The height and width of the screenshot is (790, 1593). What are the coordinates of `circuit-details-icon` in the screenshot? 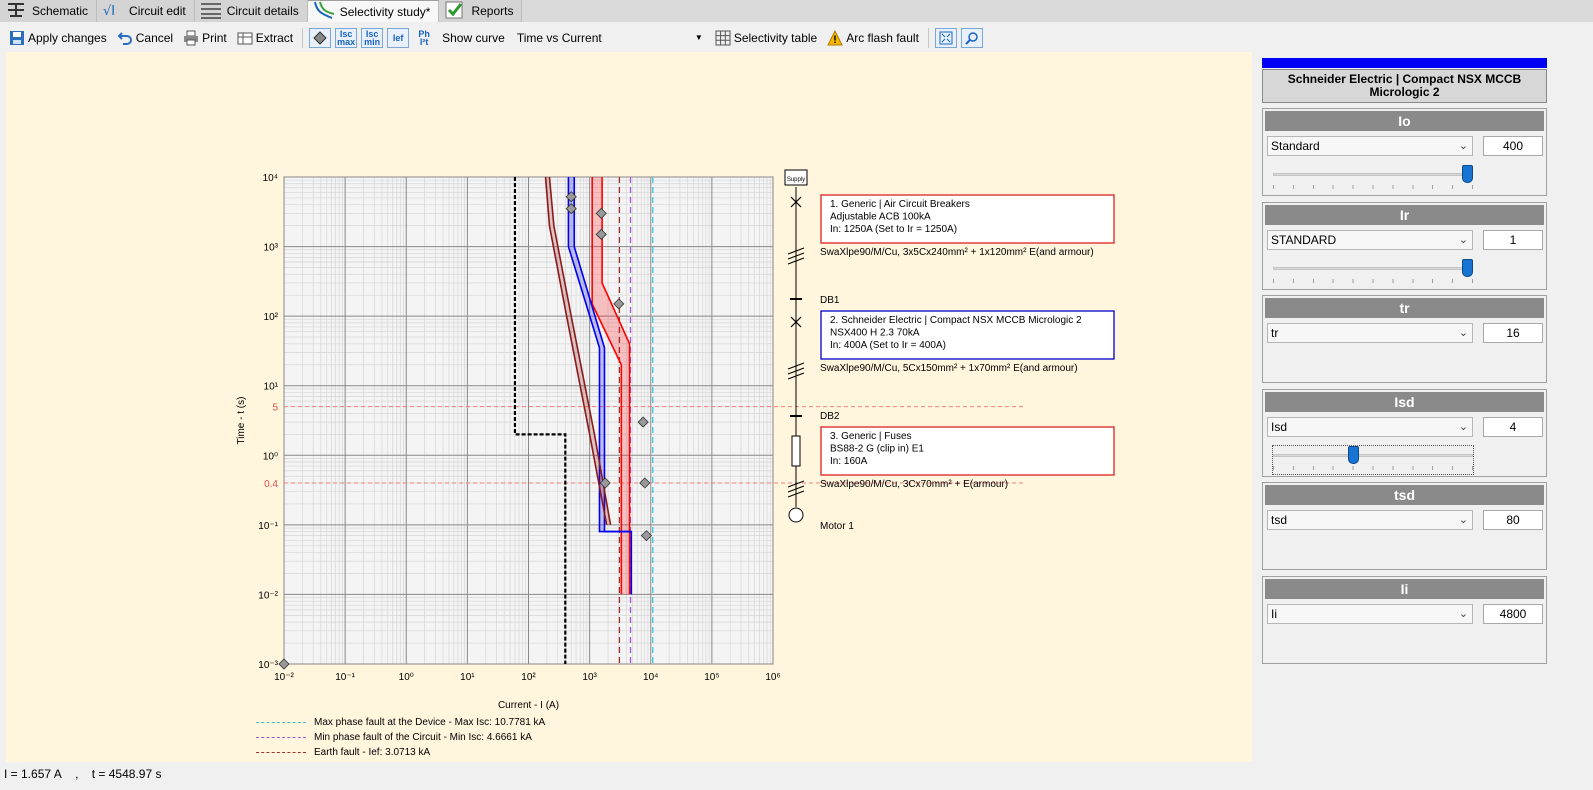 It's located at (213, 11).